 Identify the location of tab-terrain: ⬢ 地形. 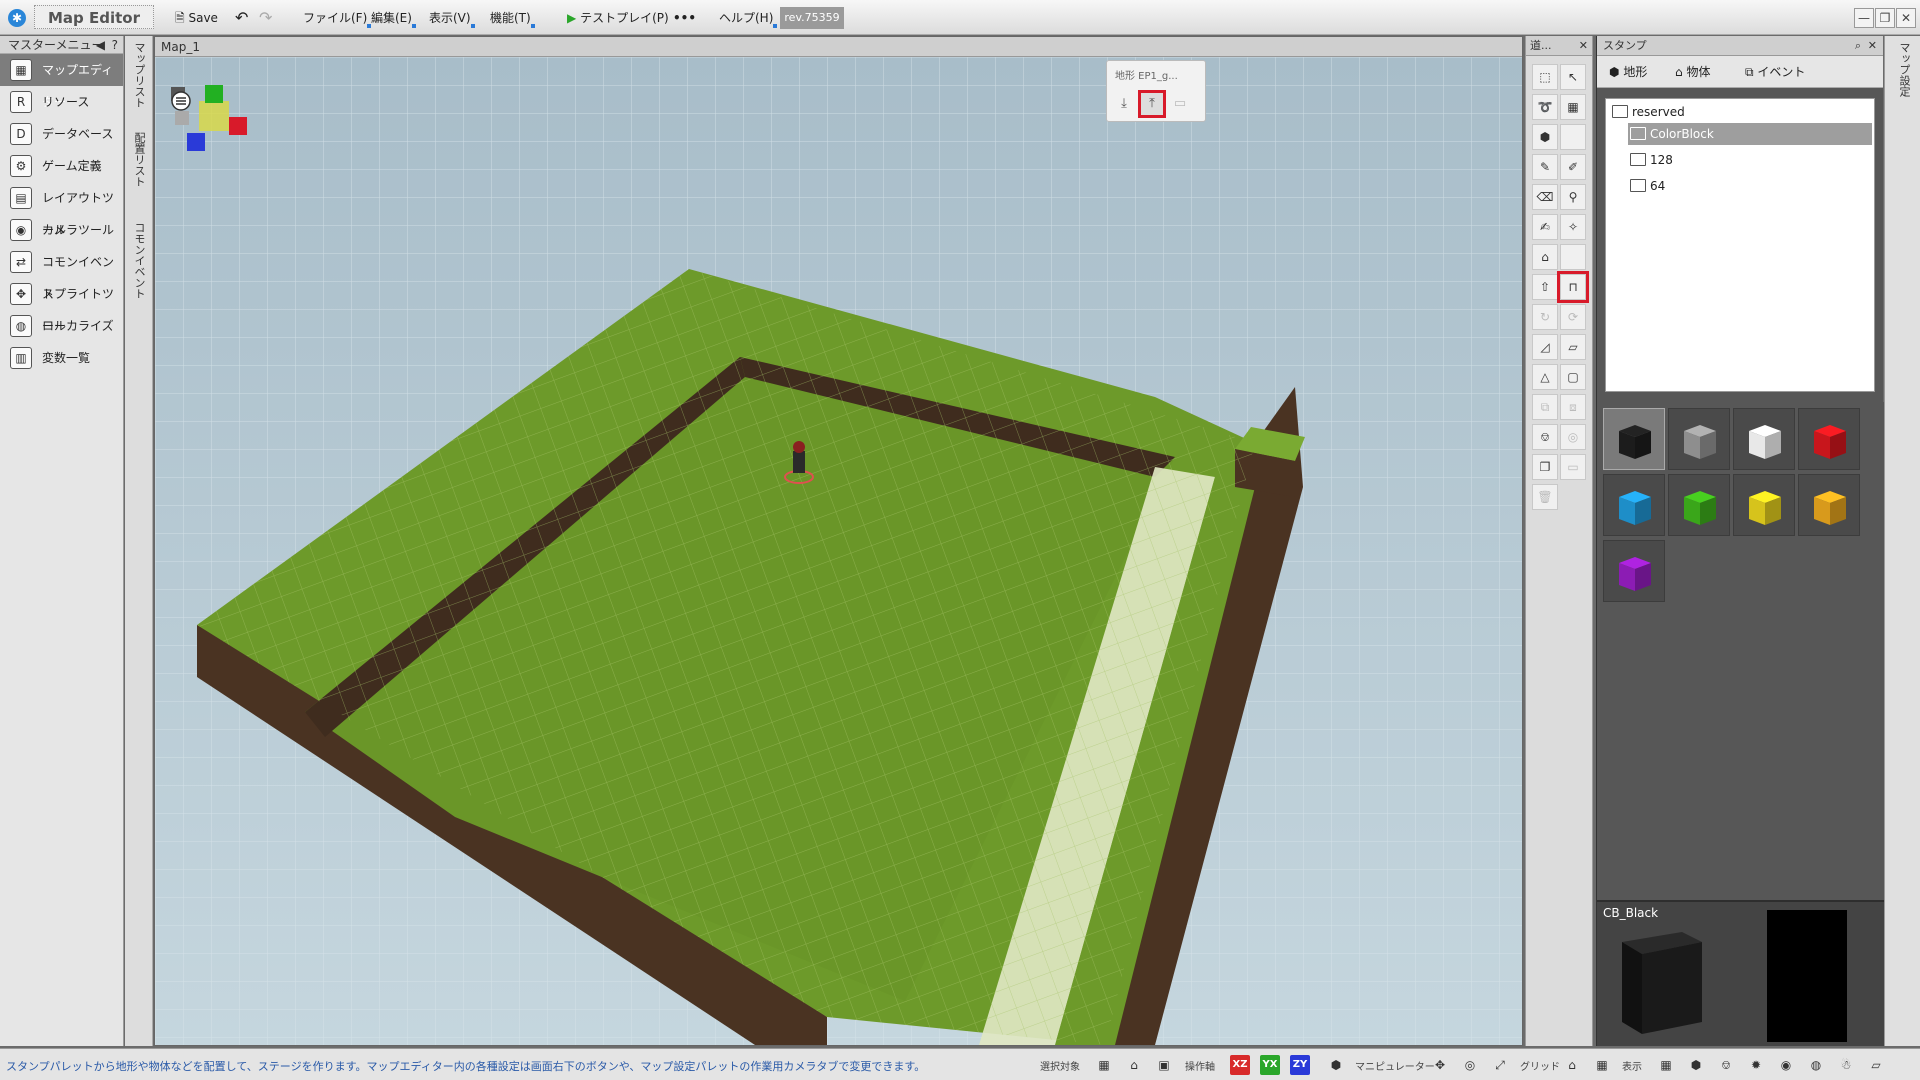
(1628, 71).